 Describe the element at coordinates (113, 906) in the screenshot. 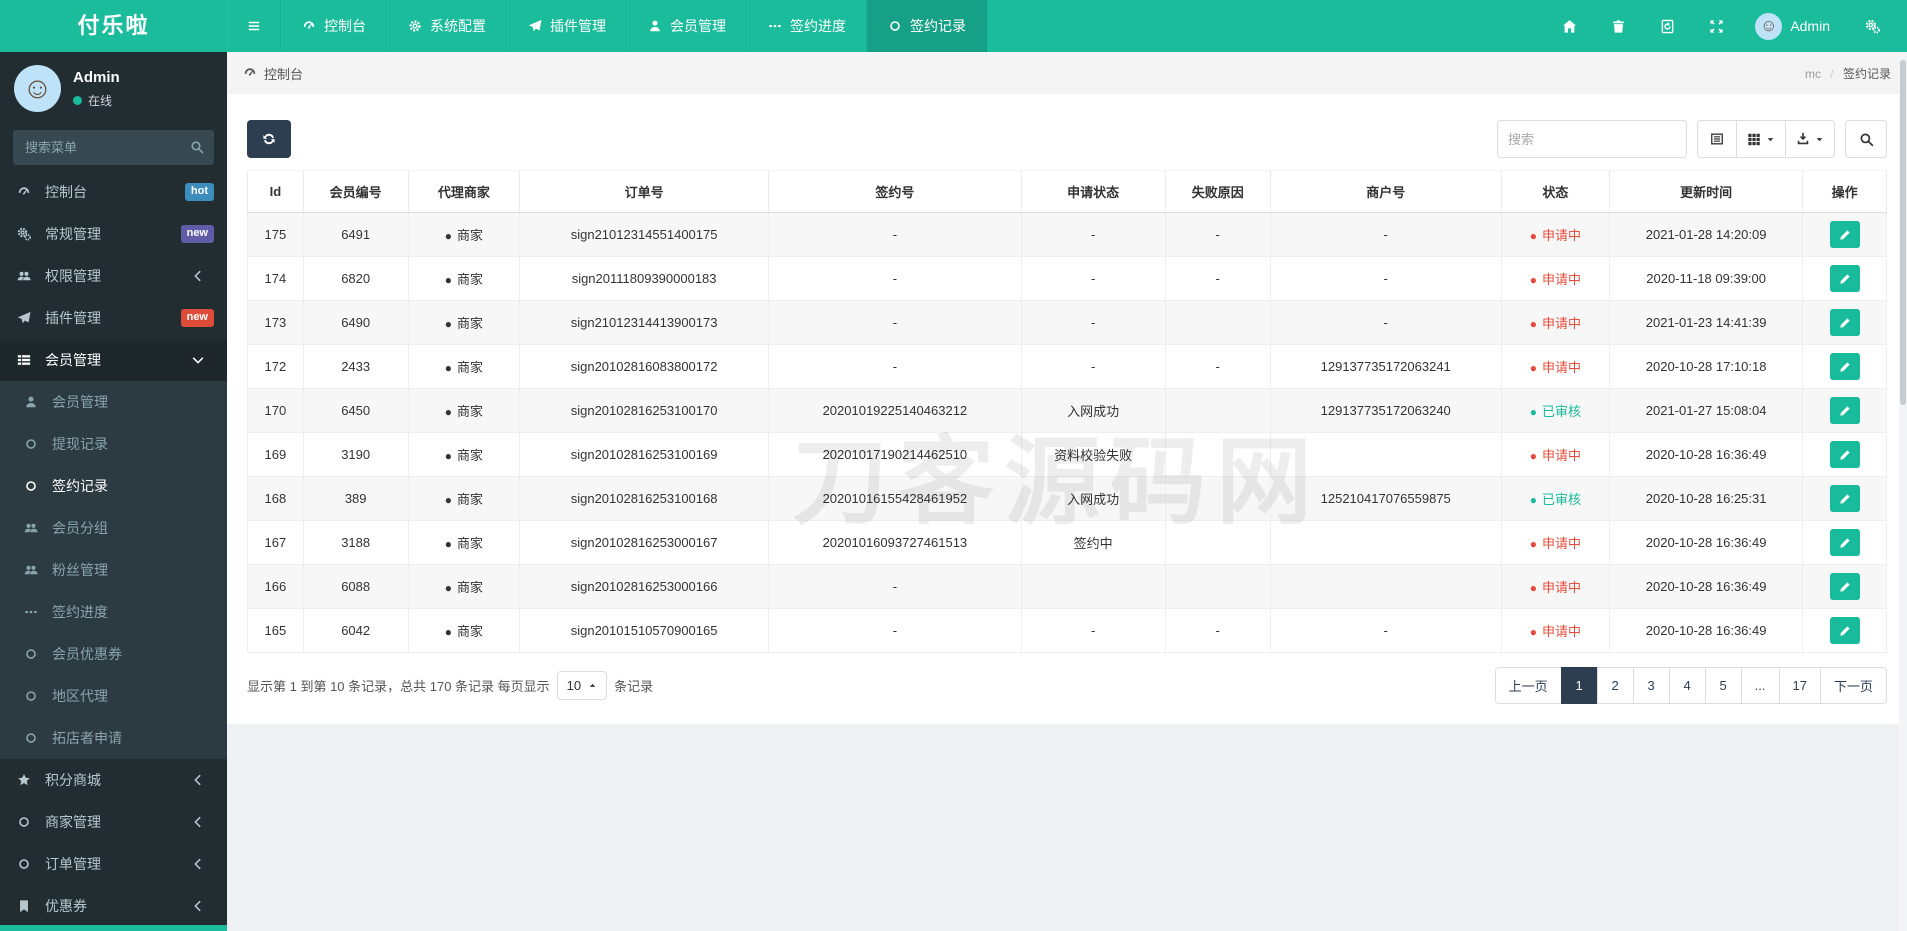

I see `sidebar-item-优惠券: 优惠券` at that location.